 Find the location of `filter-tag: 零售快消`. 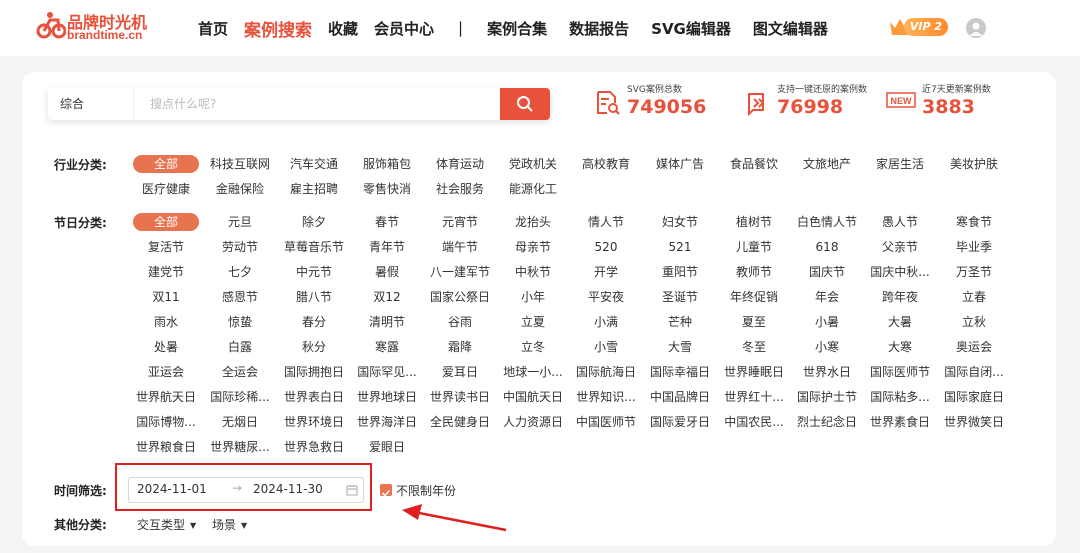

filter-tag: 零售快消 is located at coordinates (387, 189).